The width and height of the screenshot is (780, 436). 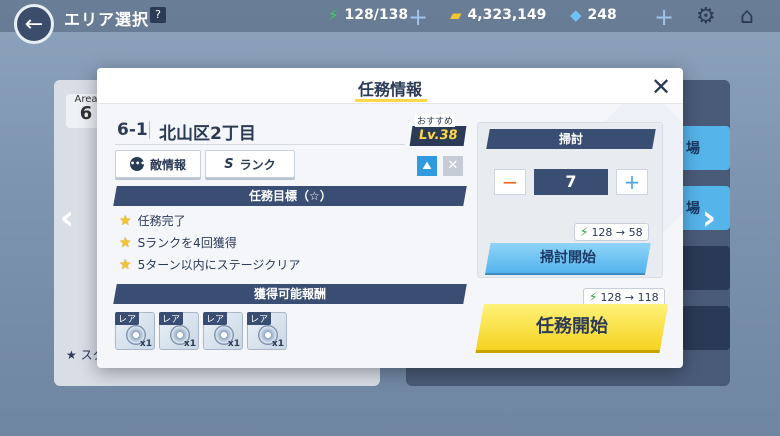 I want to click on recommended-label: おすすめ, so click(x=435, y=120).